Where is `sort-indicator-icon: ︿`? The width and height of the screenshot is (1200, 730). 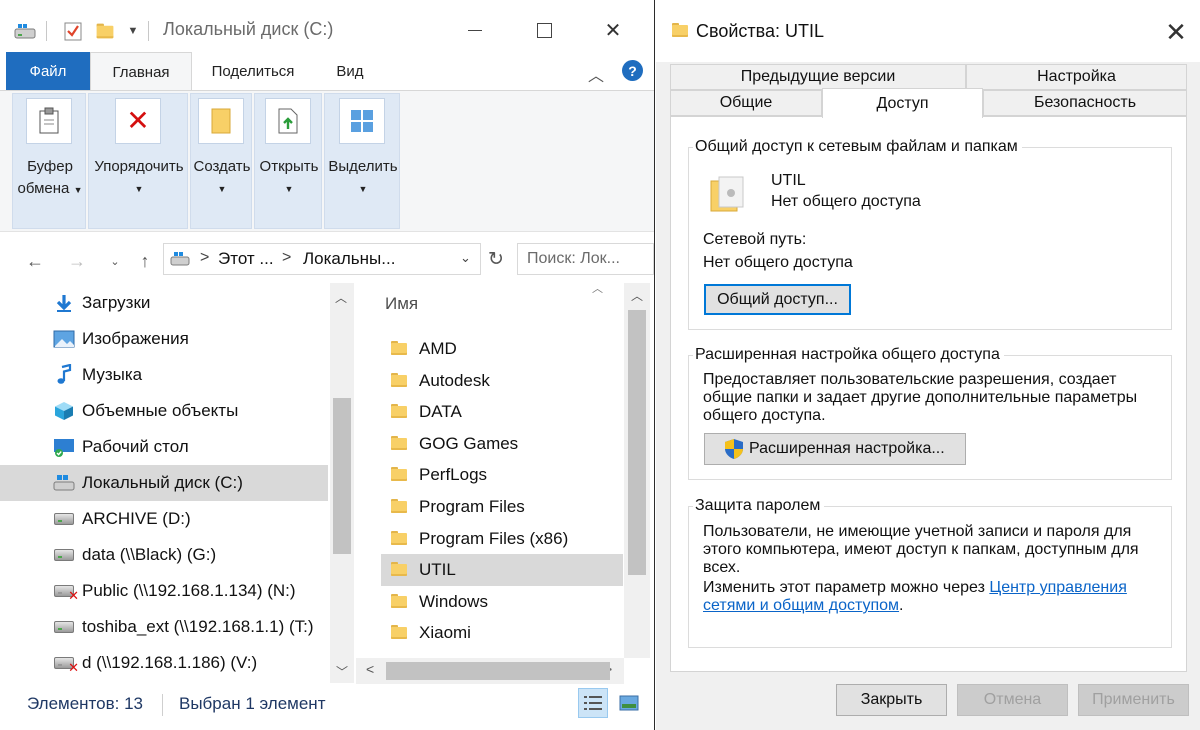 sort-indicator-icon: ︿ is located at coordinates (597, 289).